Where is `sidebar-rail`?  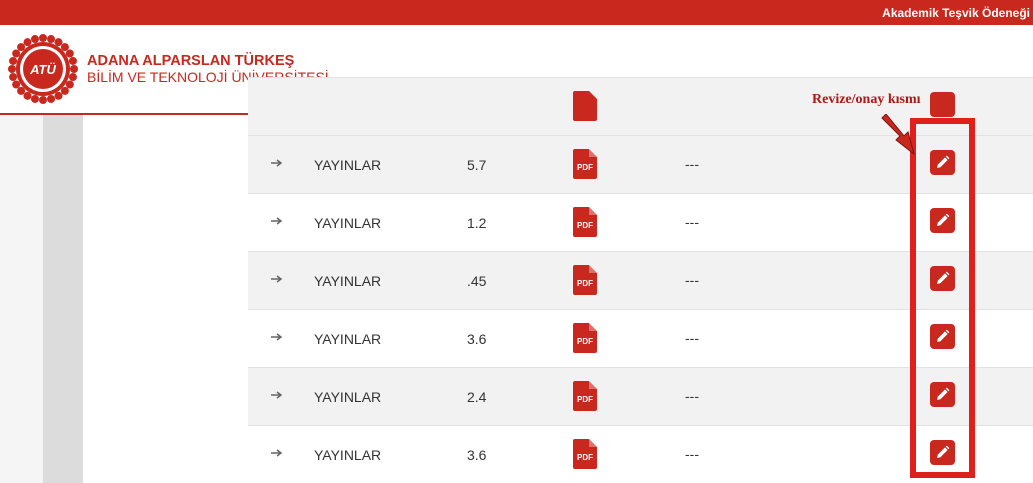
sidebar-rail is located at coordinates (63, 299).